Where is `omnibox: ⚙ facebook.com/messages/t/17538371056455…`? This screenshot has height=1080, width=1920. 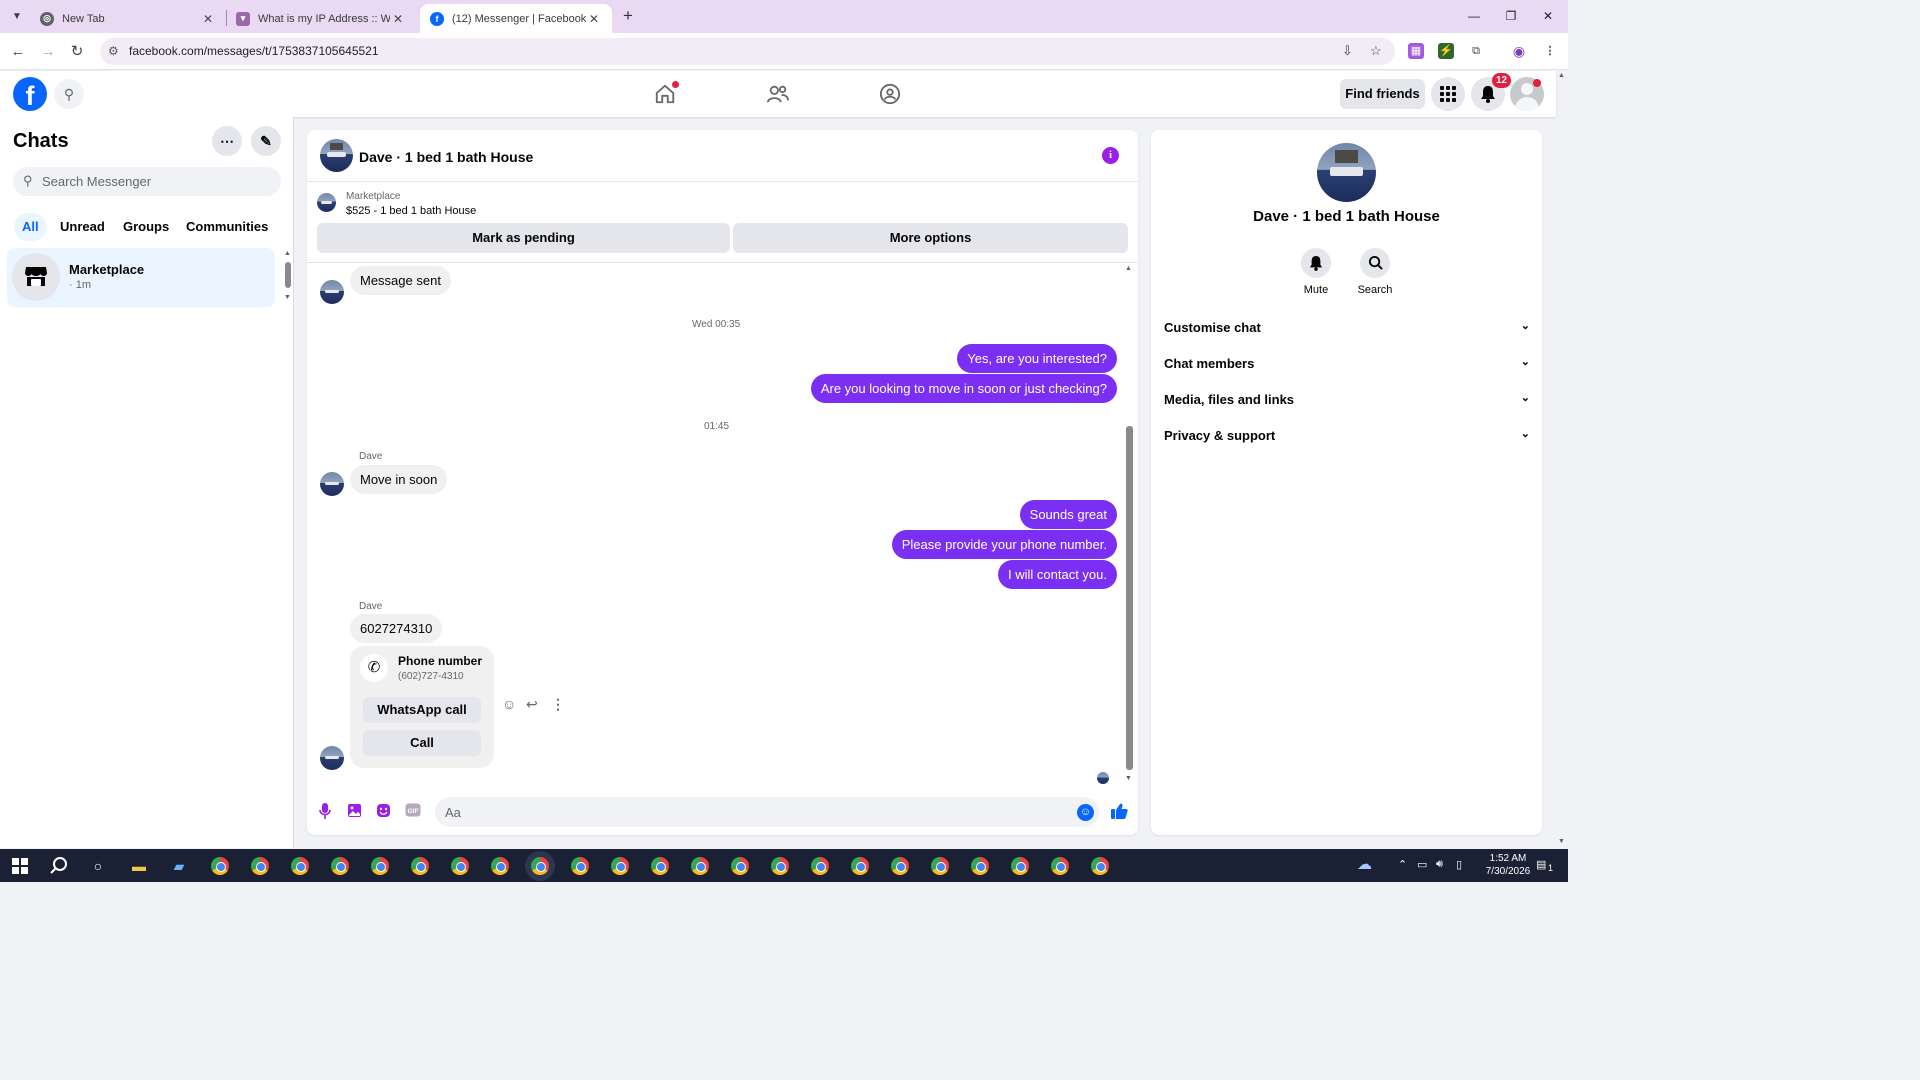 omnibox: ⚙ facebook.com/messages/t/17538371056455… is located at coordinates (747, 51).